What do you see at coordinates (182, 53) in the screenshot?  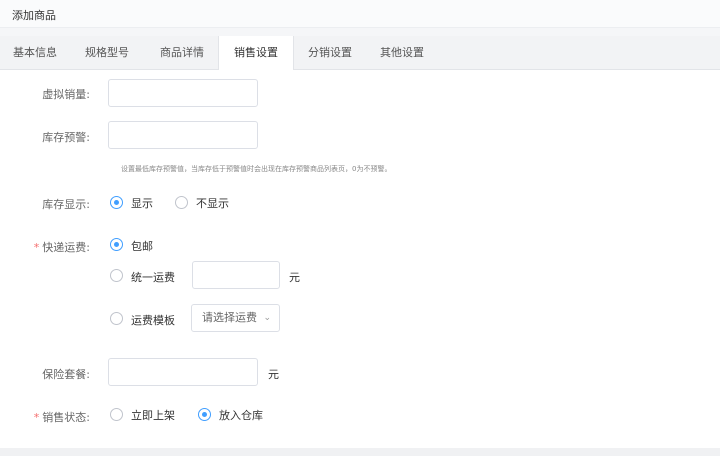 I see `tab-details: 商品详情` at bounding box center [182, 53].